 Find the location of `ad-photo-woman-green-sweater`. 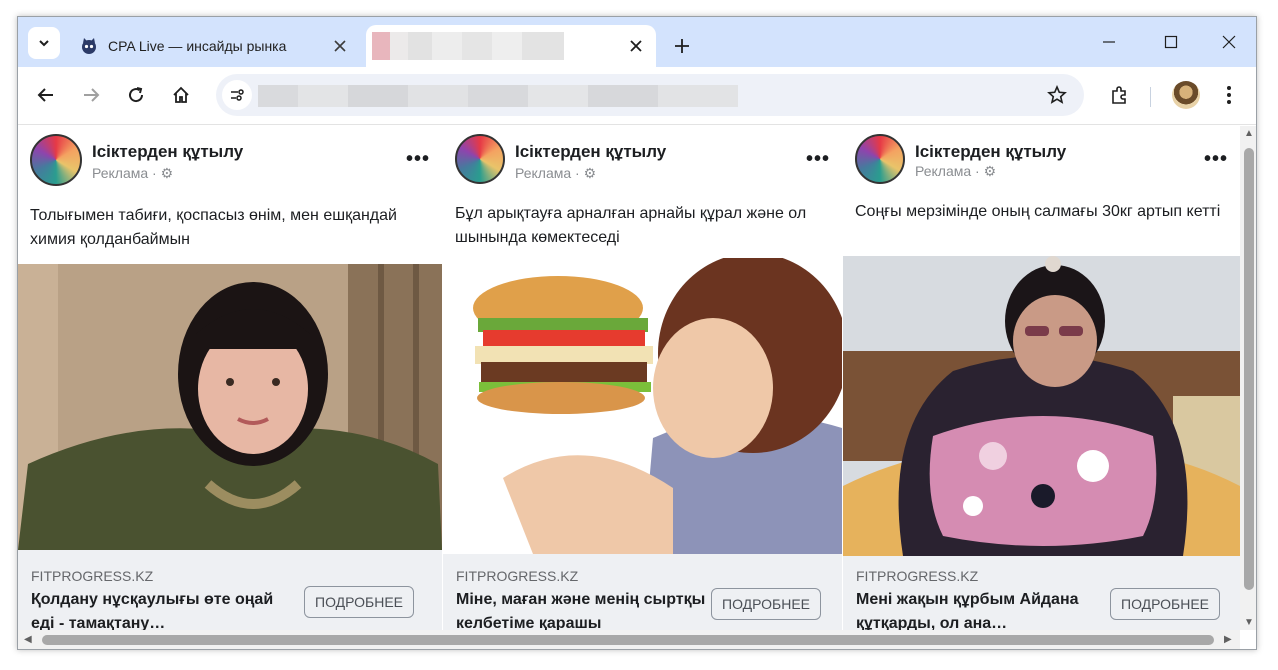

ad-photo-woman-green-sweater is located at coordinates (230, 407).